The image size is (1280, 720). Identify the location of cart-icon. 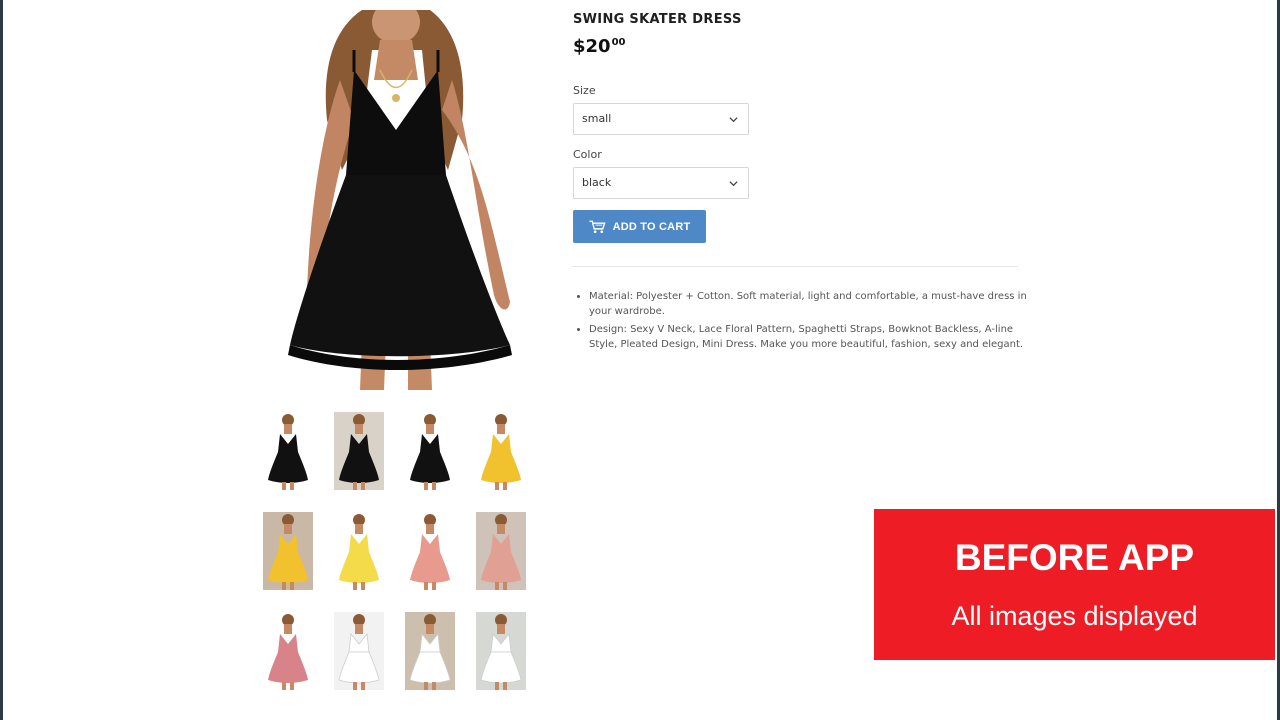
(597, 226).